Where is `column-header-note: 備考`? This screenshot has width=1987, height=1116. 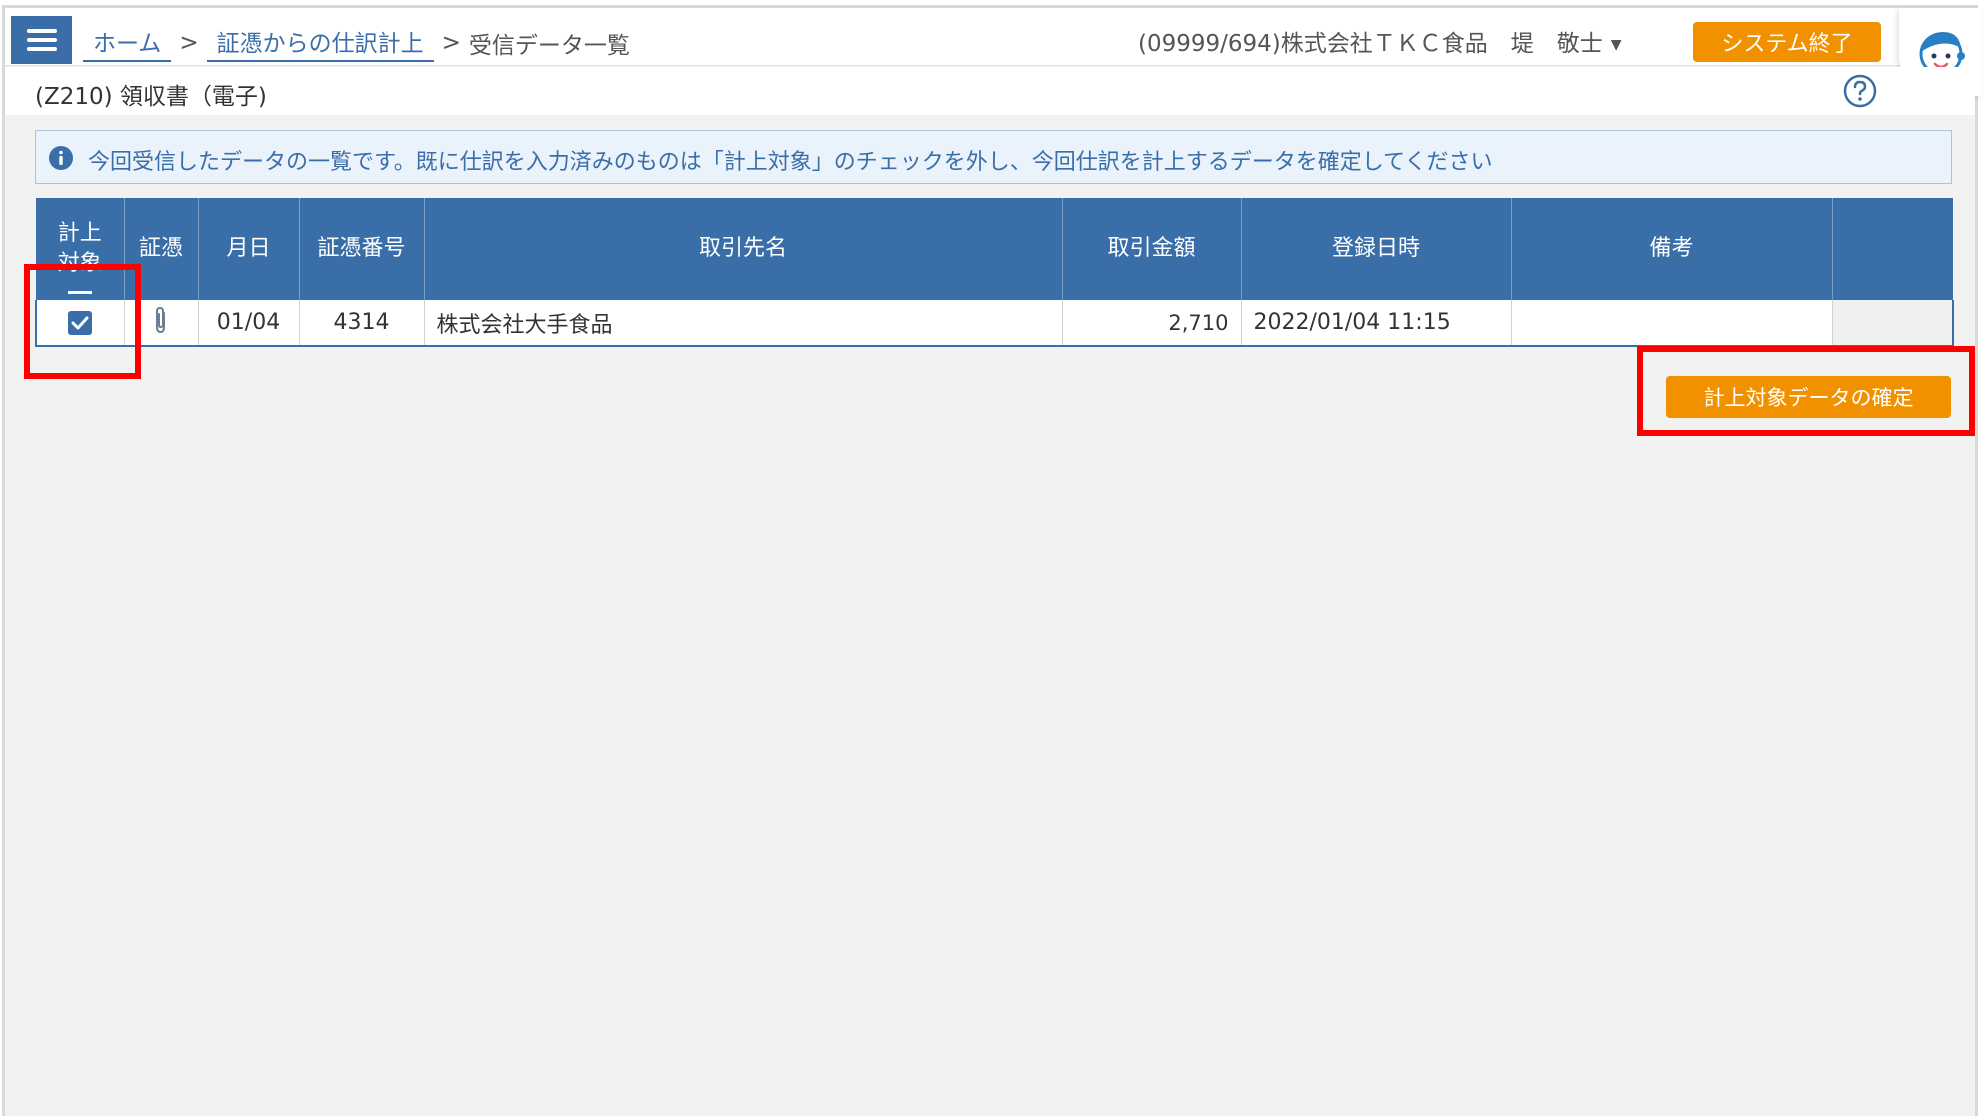 column-header-note: 備考 is located at coordinates (1672, 249).